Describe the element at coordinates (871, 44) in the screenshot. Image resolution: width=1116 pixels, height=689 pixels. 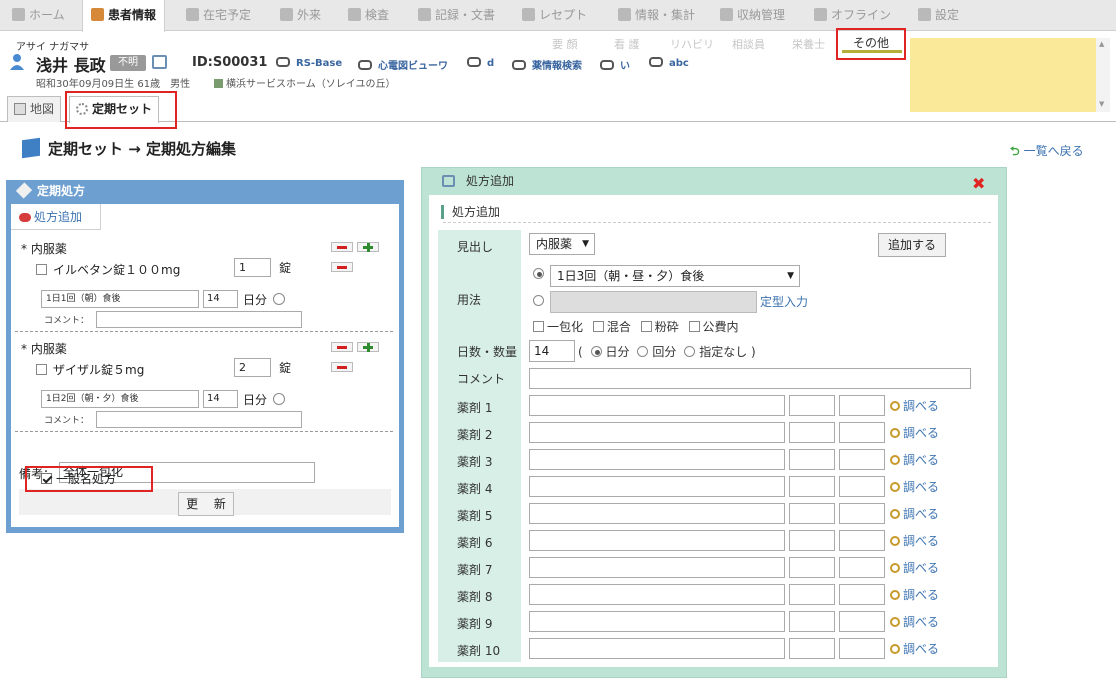
I see `tab-other: その他` at that location.